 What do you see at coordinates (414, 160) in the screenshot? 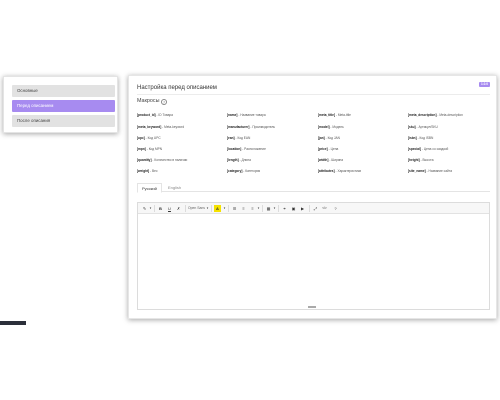
I see `macro-code: [height]` at bounding box center [414, 160].